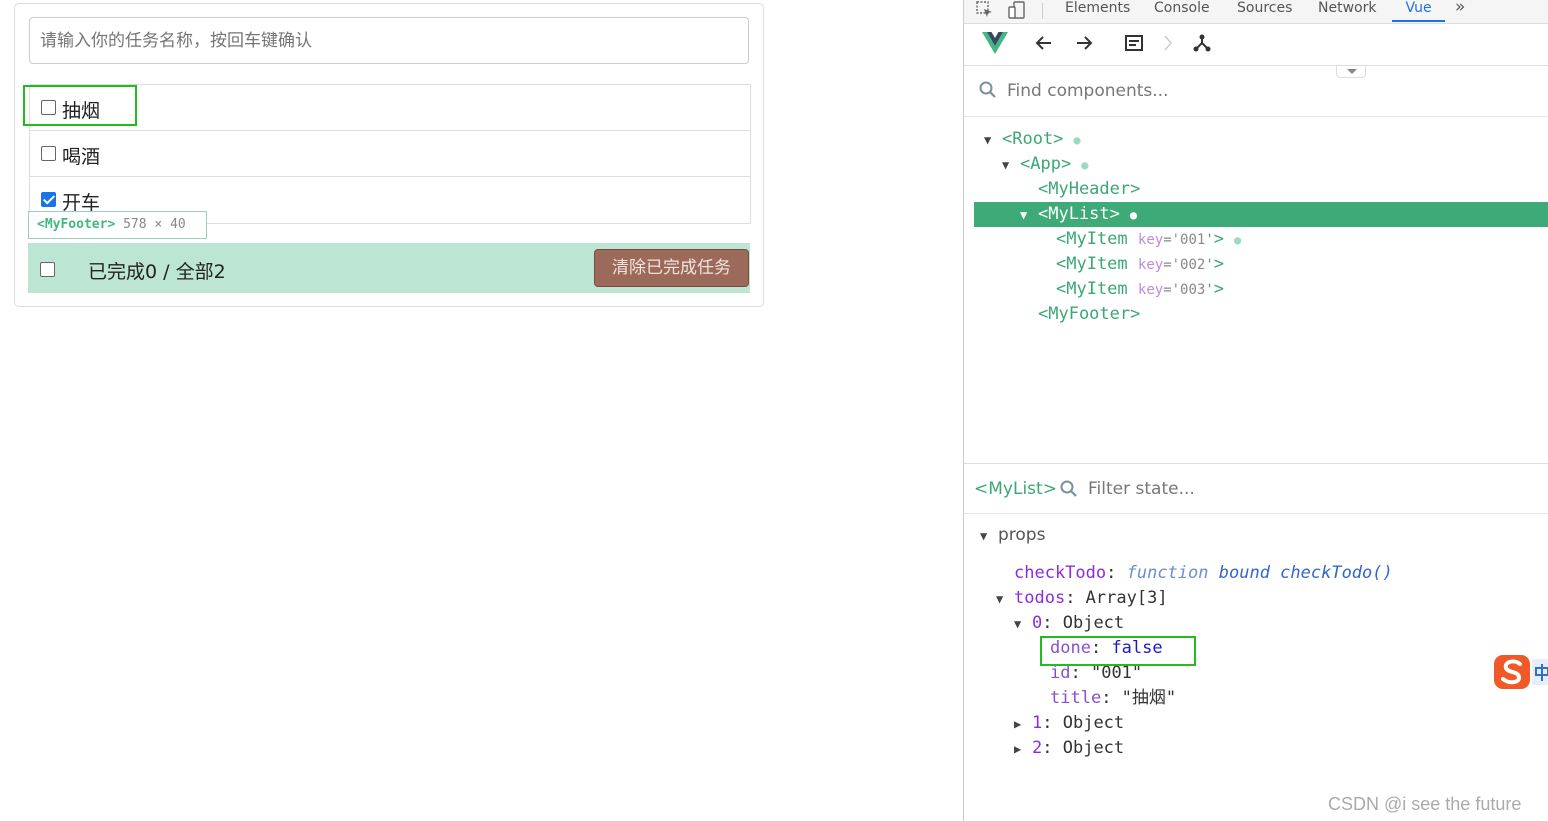 This screenshot has height=821, width=1548. What do you see at coordinates (117, 225) in the screenshot?
I see `component-size-tooltip: <MyFooter> 578 × 40` at bounding box center [117, 225].